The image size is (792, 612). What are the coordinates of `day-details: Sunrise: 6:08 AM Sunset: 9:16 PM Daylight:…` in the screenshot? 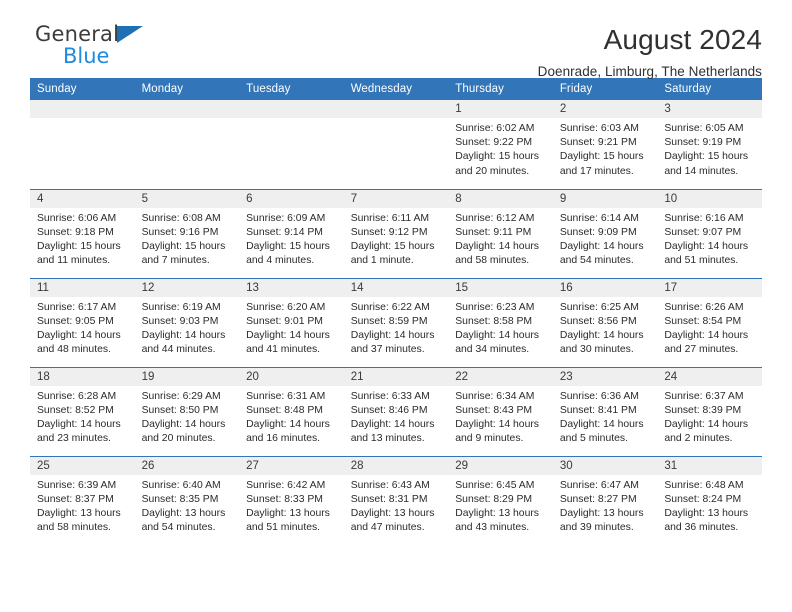 It's located at (187, 238).